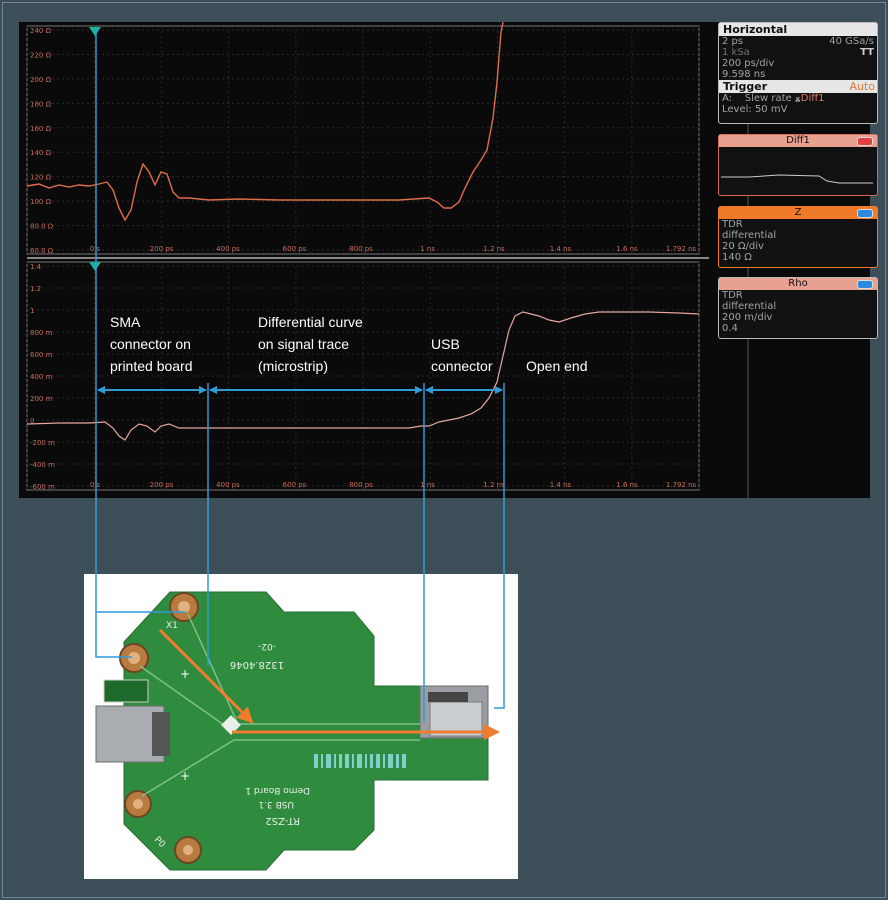 The image size is (888, 900). What do you see at coordinates (627, 485) in the screenshot?
I see `bottom-x-tick-label: 1.6 ns` at bounding box center [627, 485].